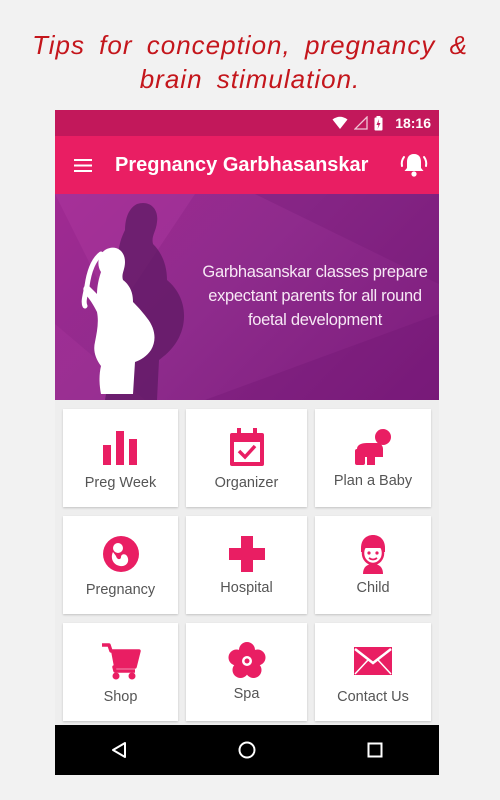 The image size is (500, 800). Describe the element at coordinates (120, 697) in the screenshot. I see `tile-label: Shop` at that location.